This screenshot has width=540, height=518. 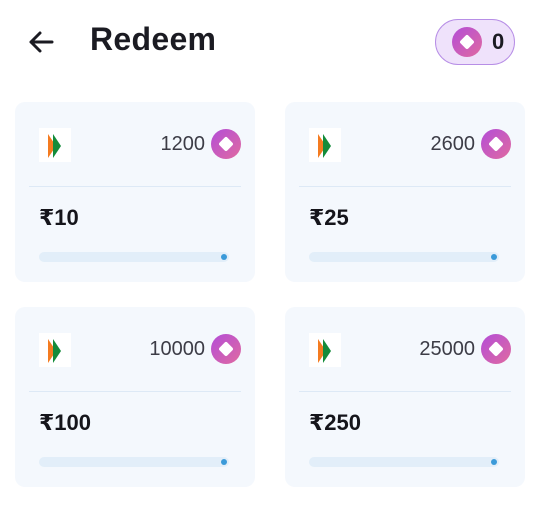 I want to click on reward-amount: ₹100, so click(x=65, y=422).